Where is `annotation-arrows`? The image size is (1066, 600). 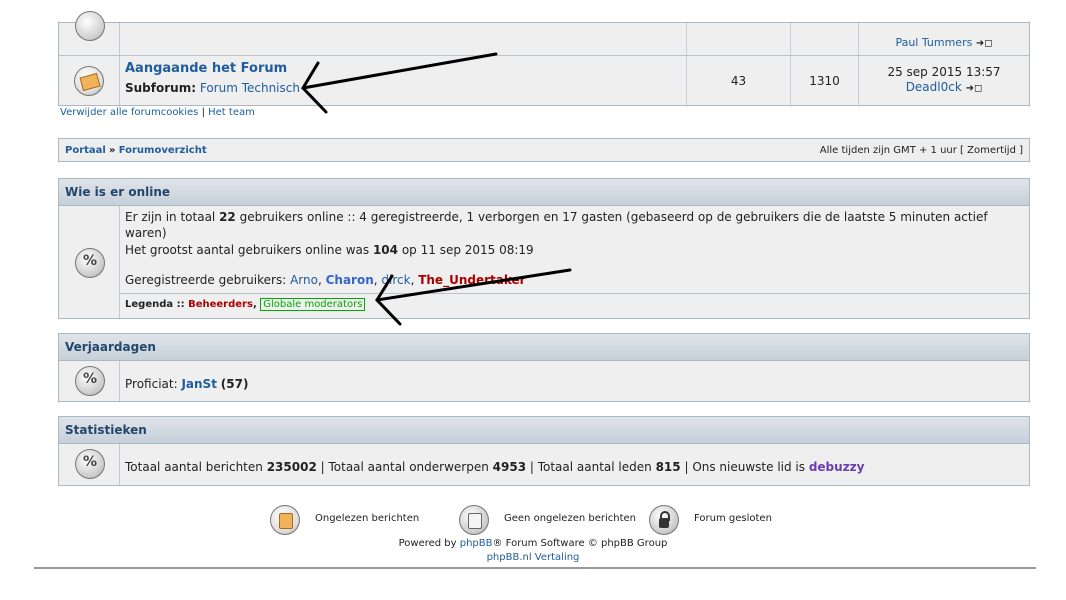 annotation-arrows is located at coordinates (436, 189).